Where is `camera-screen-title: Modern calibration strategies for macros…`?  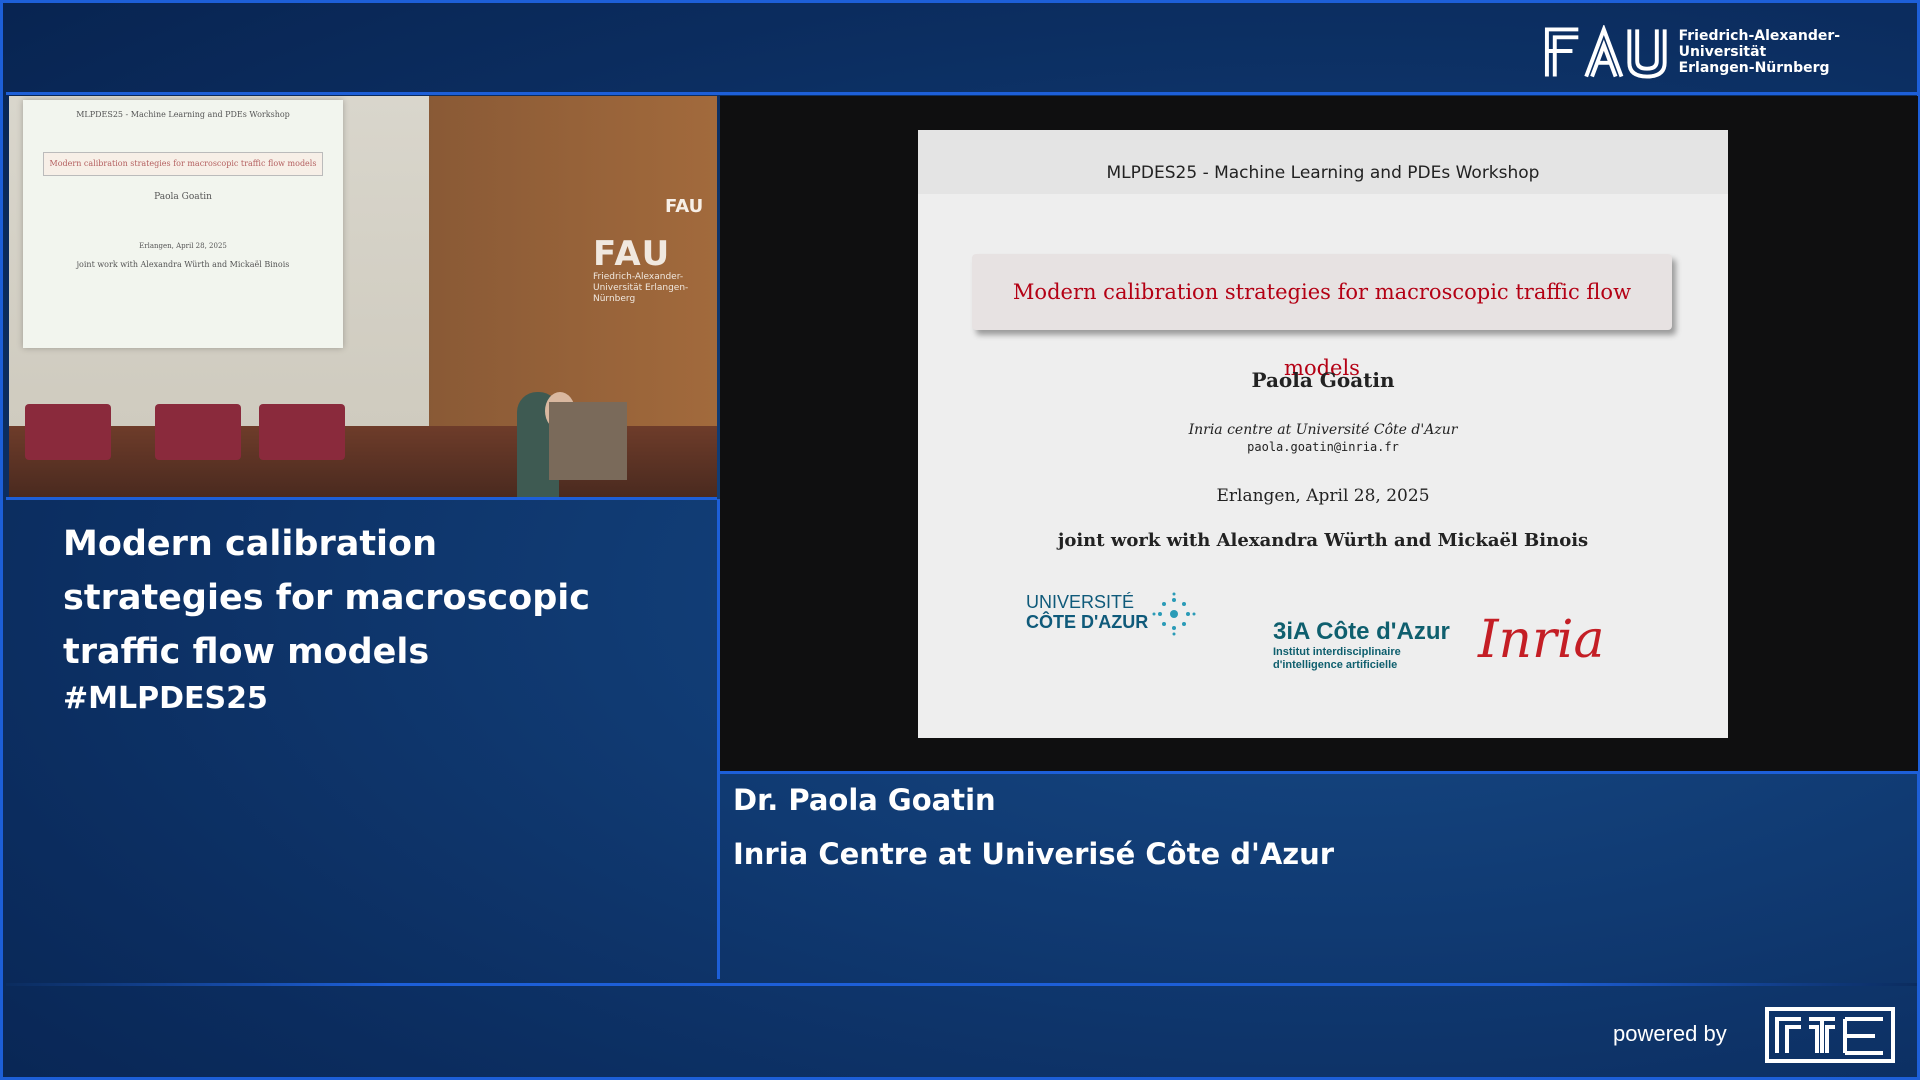
camera-screen-title: Modern calibration strategies for macros… is located at coordinates (183, 164).